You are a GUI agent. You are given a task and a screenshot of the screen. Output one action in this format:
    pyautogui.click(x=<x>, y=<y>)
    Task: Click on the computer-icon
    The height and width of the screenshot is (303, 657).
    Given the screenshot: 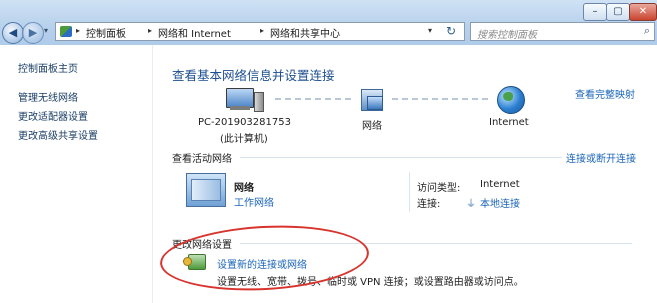 What is the action you would take?
    pyautogui.click(x=240, y=98)
    